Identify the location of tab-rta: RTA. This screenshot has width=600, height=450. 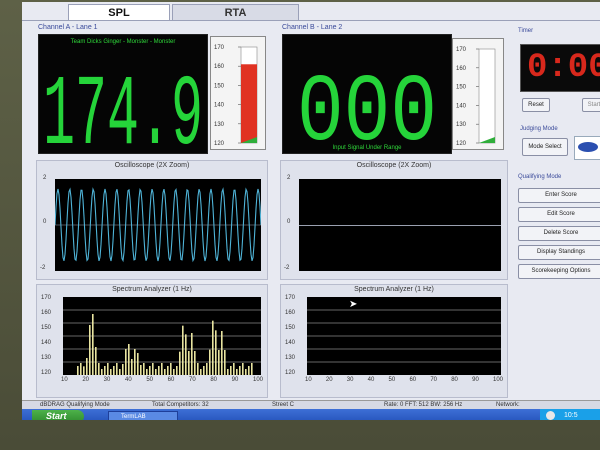
(235, 12).